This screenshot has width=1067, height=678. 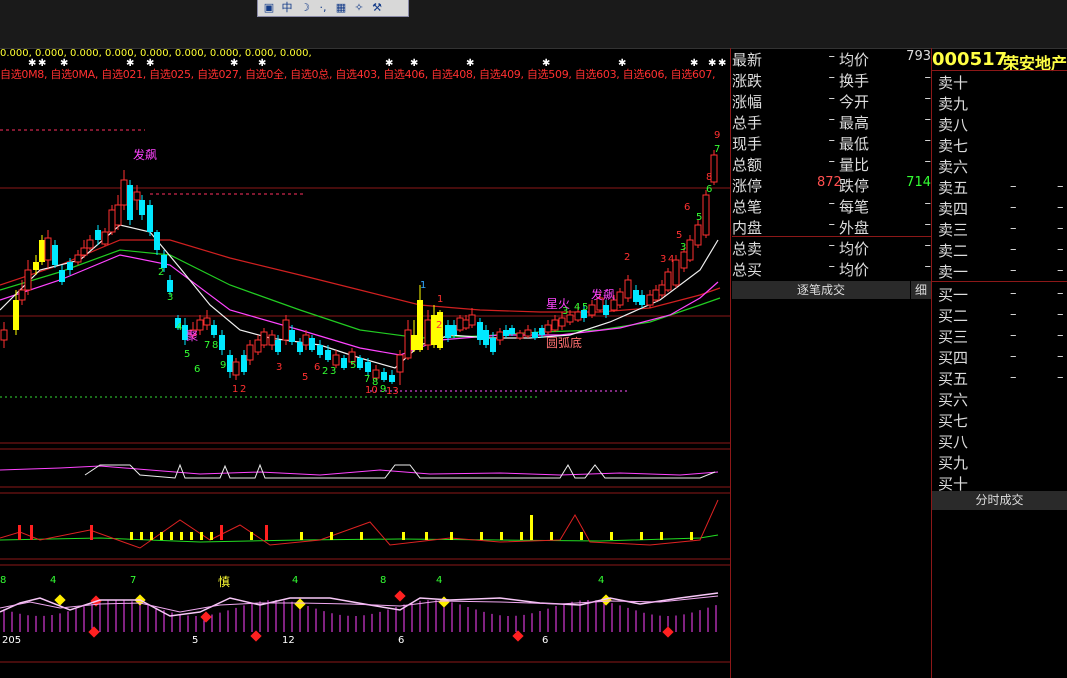 I want to click on report-icon: ▣, so click(x=269, y=8).